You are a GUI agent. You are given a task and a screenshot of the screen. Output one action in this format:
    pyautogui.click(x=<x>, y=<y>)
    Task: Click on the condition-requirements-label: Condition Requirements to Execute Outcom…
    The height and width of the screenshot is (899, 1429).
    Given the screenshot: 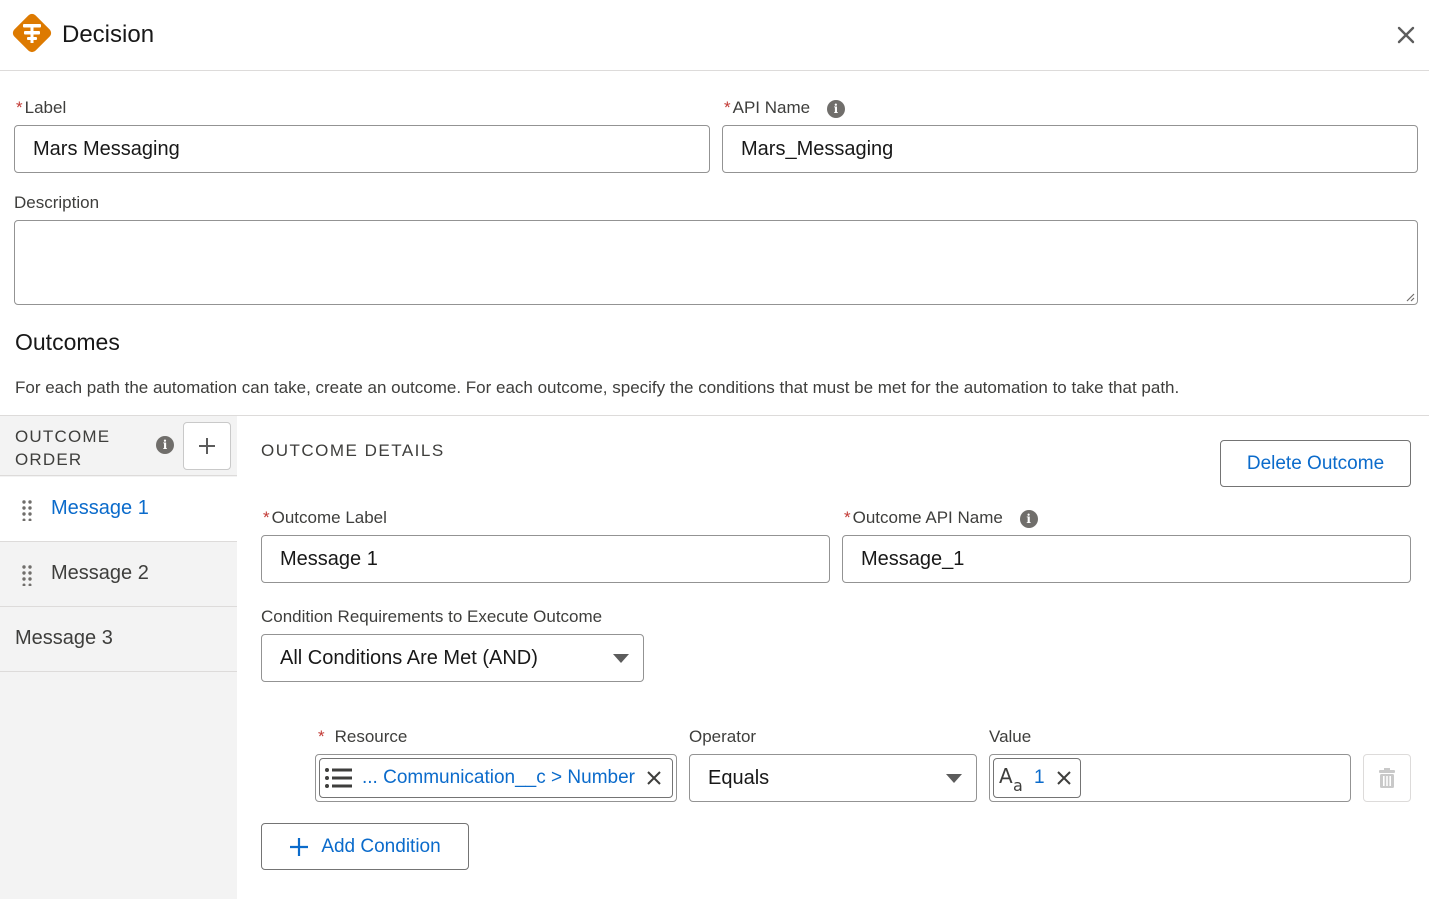 What is the action you would take?
    pyautogui.click(x=432, y=616)
    